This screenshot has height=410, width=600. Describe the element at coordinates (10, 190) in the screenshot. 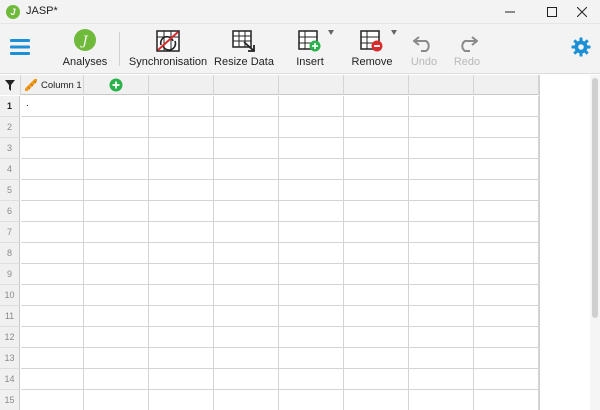

I see `row-number: 5` at that location.